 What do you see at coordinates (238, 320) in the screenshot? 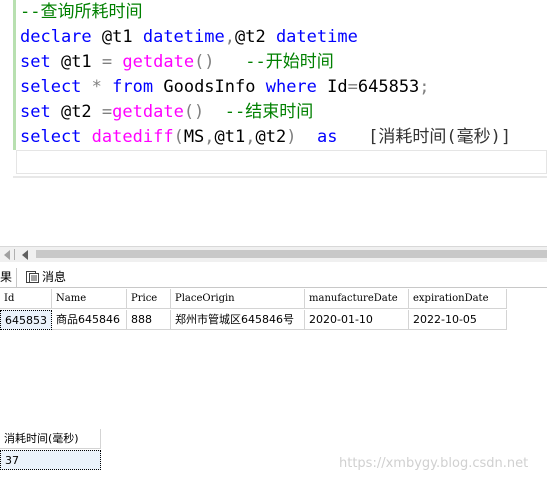
I see `cell-placeorigin: 郑州市管城区645846号` at bounding box center [238, 320].